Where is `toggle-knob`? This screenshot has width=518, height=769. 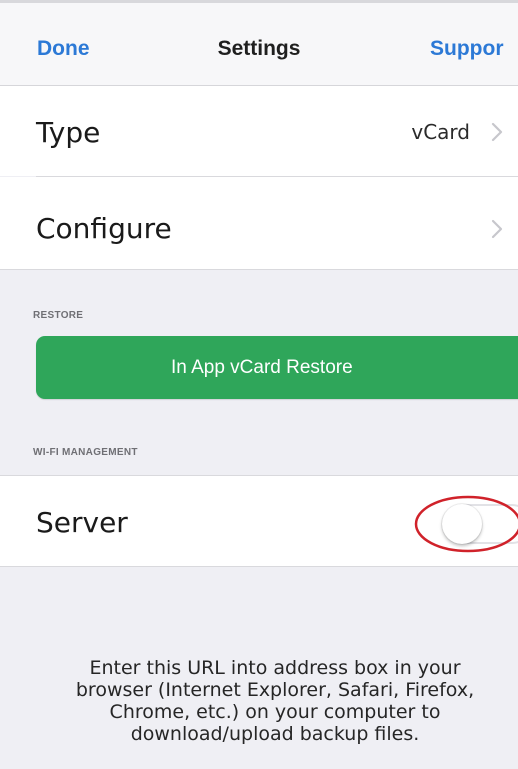
toggle-knob is located at coordinates (462, 524).